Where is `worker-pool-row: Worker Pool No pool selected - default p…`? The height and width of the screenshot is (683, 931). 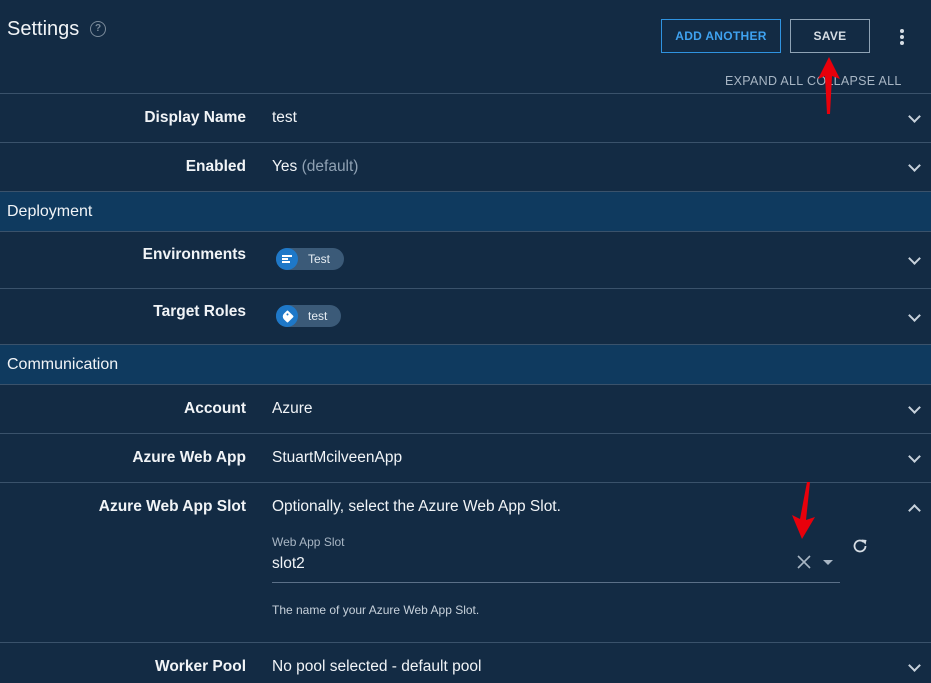 worker-pool-row: Worker Pool No pool selected - default p… is located at coordinates (465, 662).